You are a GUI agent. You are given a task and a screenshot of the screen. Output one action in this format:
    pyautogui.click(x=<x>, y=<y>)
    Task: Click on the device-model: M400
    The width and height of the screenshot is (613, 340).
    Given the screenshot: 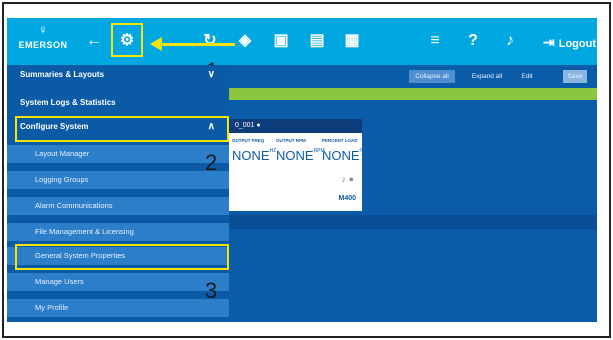 What is the action you would take?
    pyautogui.click(x=347, y=198)
    